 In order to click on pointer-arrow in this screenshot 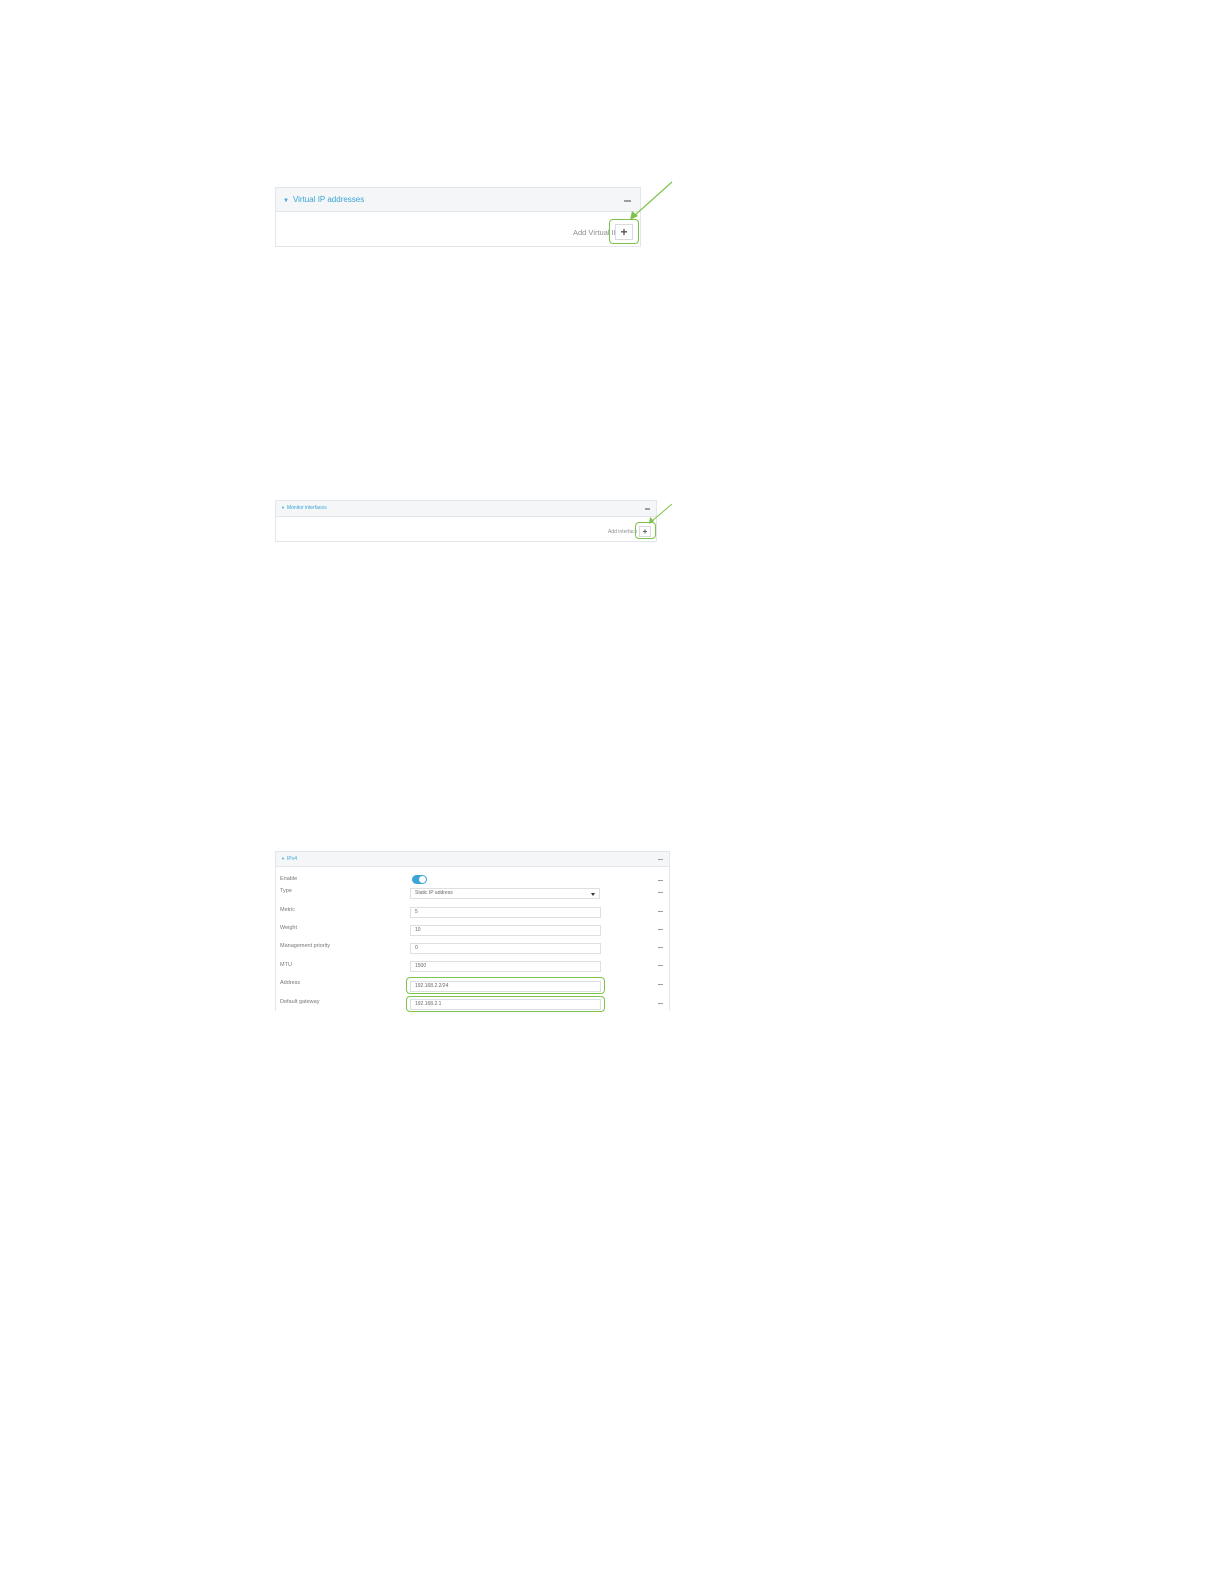, I will do `click(661, 513)`.